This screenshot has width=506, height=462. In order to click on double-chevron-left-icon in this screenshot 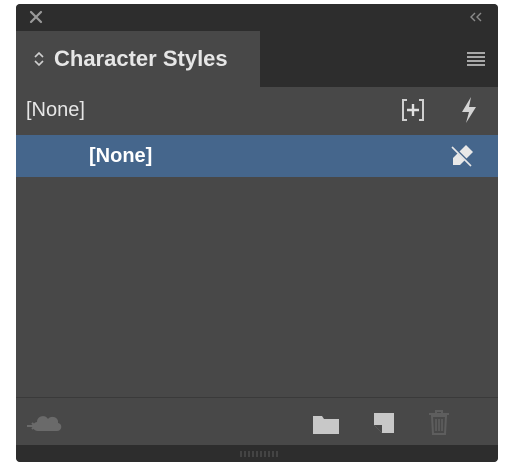, I will do `click(476, 17)`.